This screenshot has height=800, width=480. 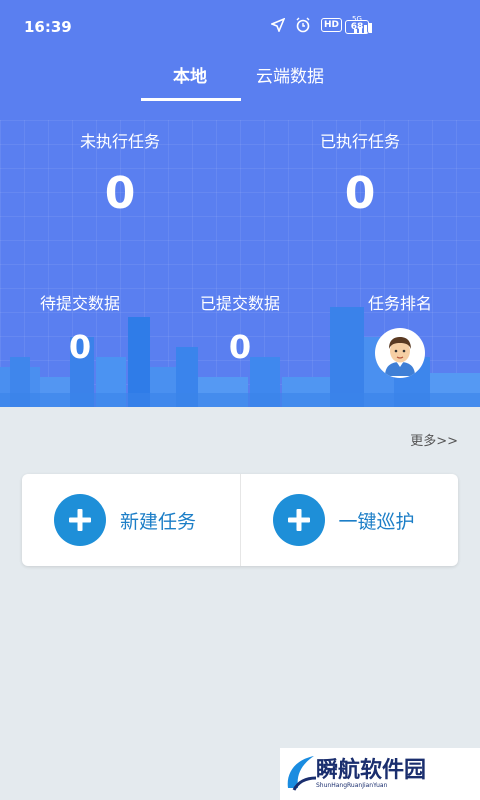 I want to click on status-bar: 16:39 HD 5G 68, so click(x=240, y=28).